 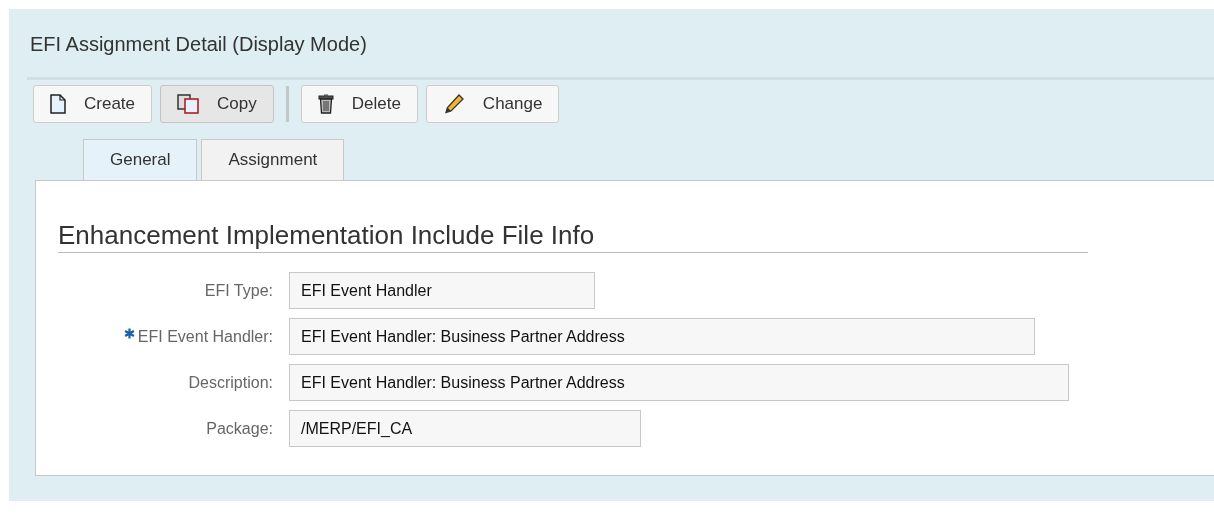 I want to click on required-icon, so click(x=129, y=333).